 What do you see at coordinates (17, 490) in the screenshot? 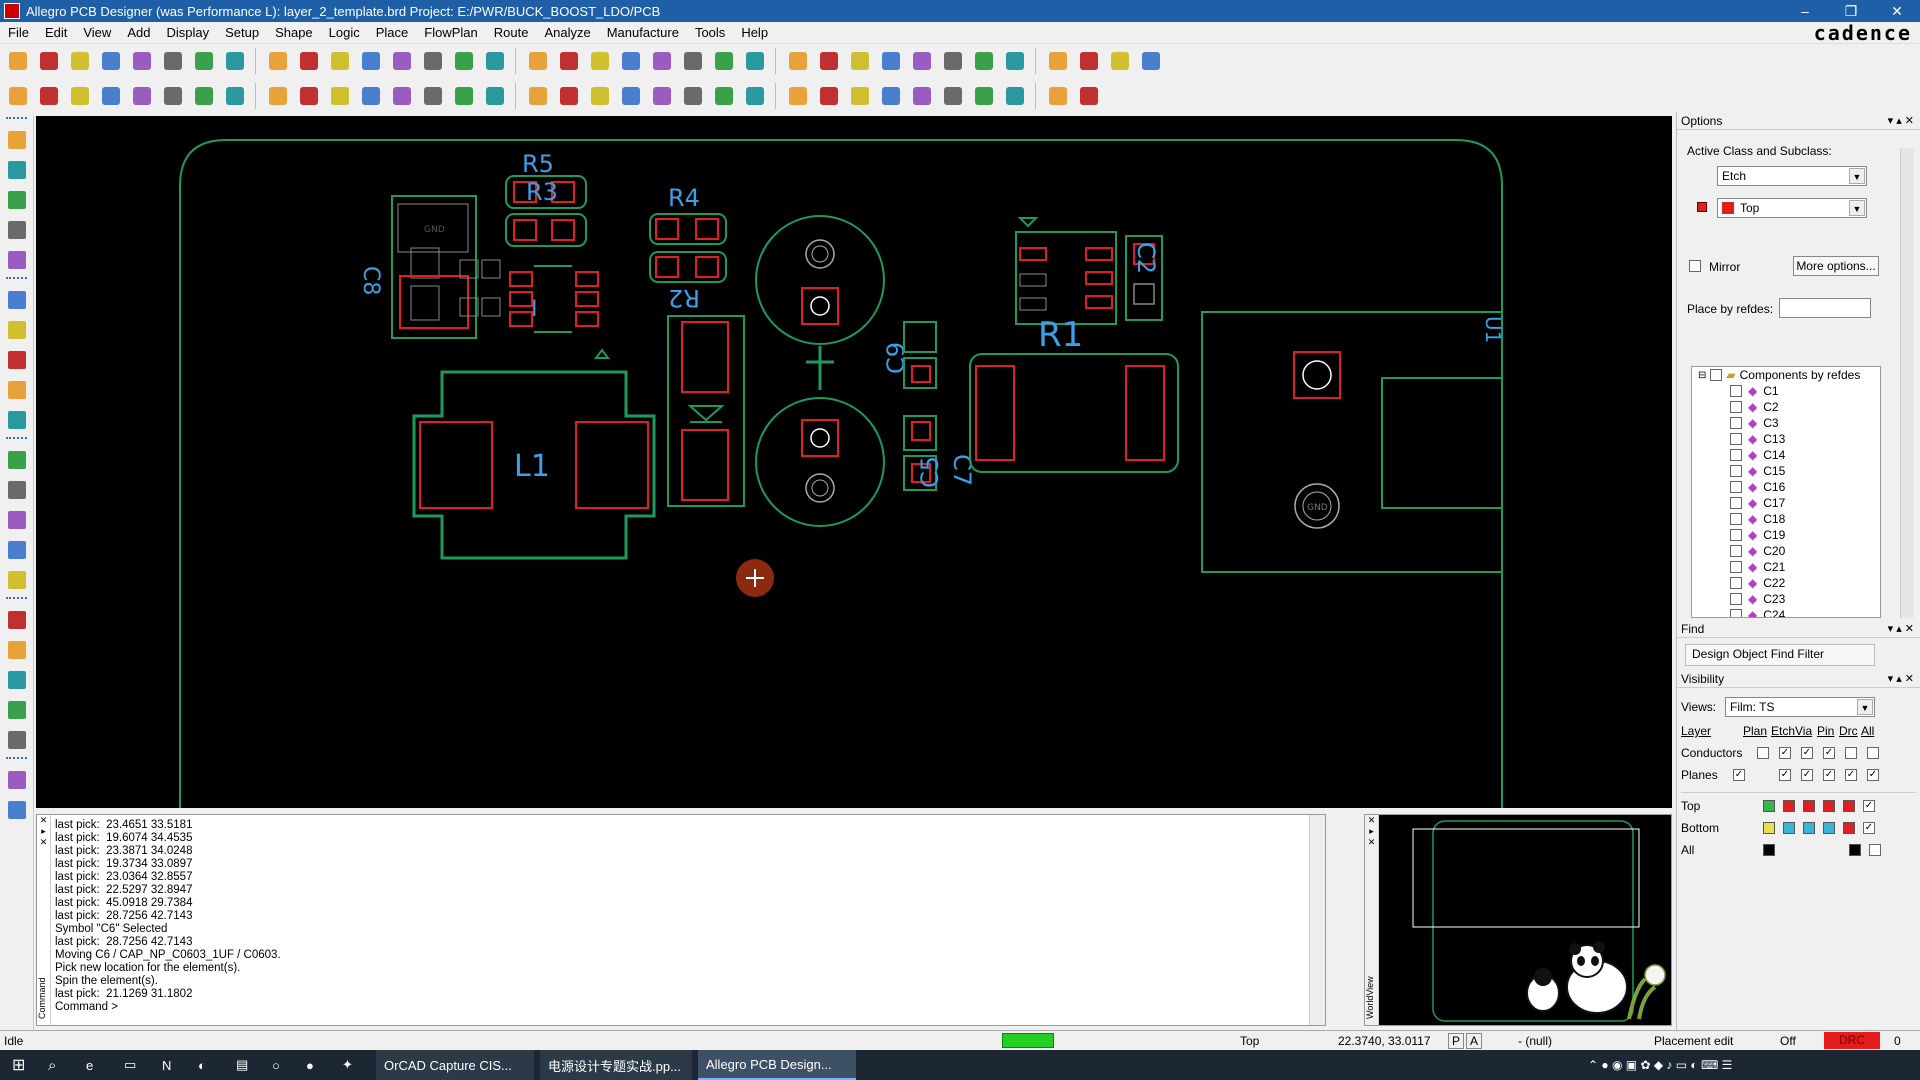
I see `left-tool-12-icon` at bounding box center [17, 490].